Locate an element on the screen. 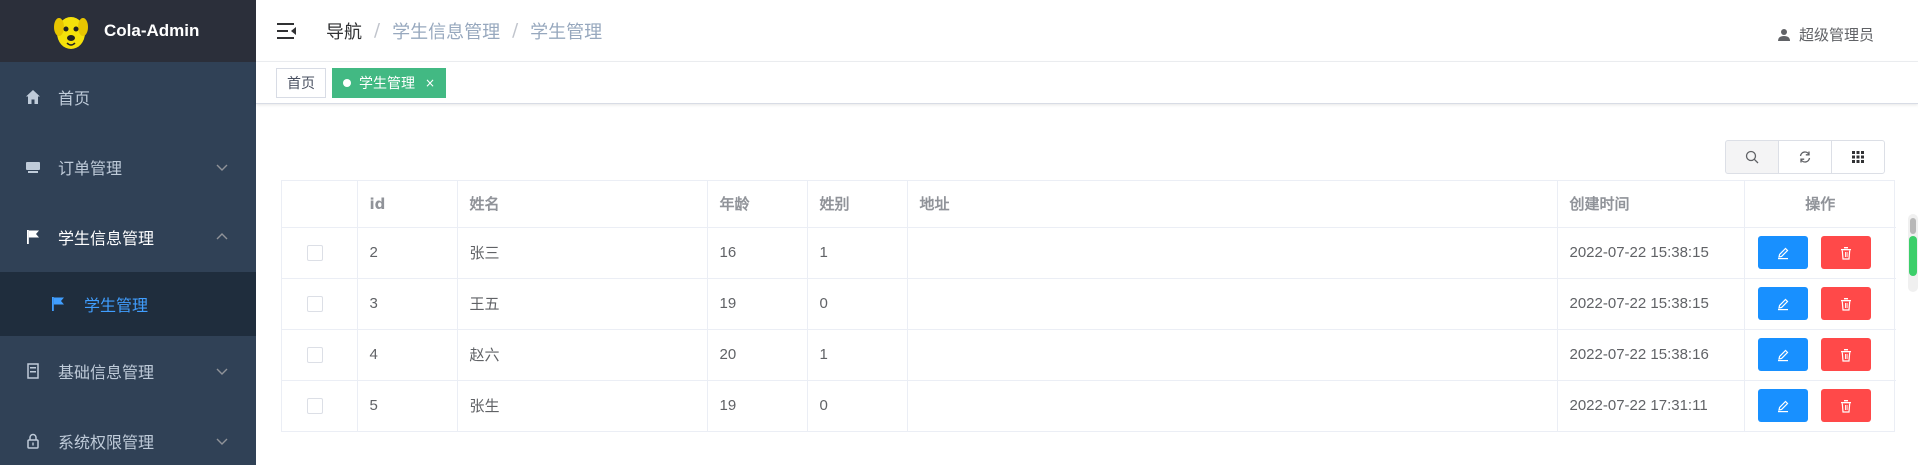  sidebar-item-home: 首页 is located at coordinates (128, 97).